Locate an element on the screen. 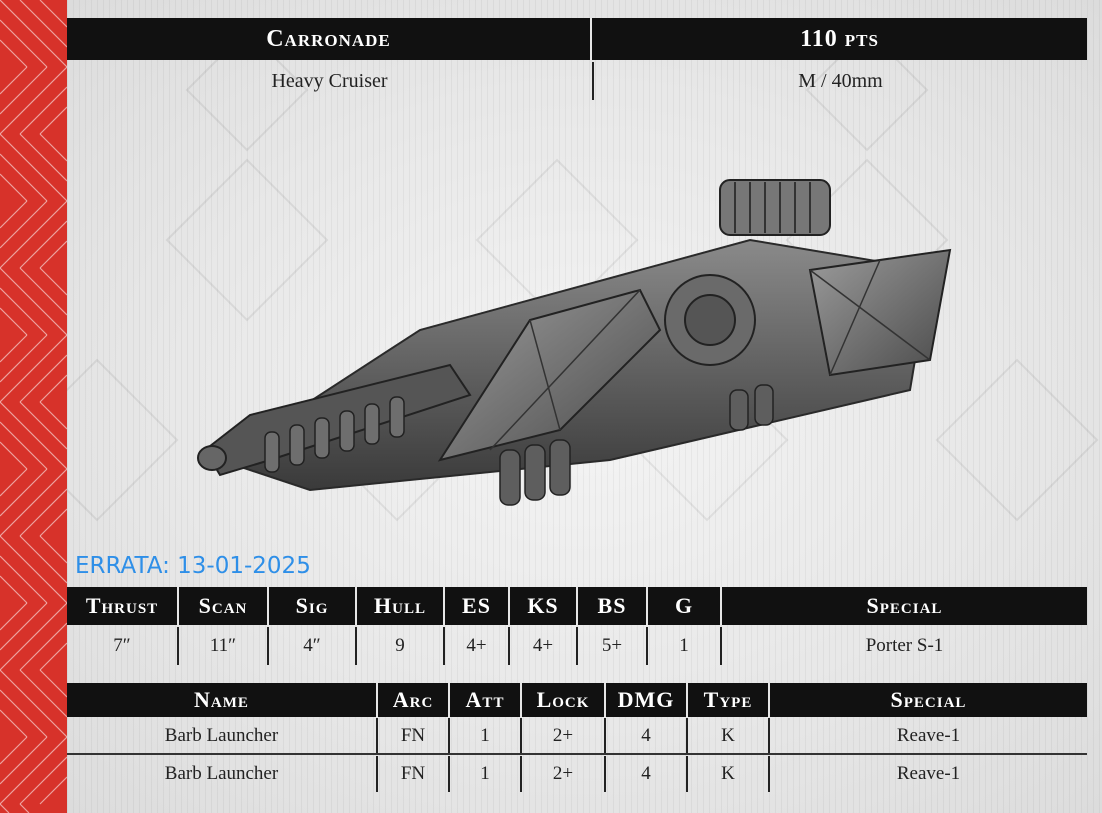  weapons-header-cell: DMG is located at coordinates (647, 700).